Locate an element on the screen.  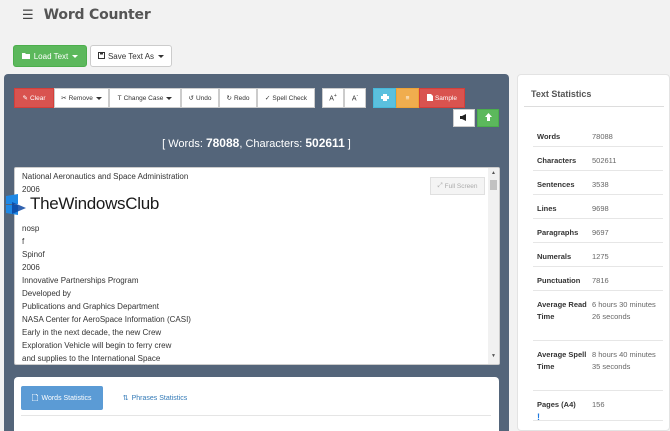
chars-count-value: 502611 is located at coordinates (325, 143).